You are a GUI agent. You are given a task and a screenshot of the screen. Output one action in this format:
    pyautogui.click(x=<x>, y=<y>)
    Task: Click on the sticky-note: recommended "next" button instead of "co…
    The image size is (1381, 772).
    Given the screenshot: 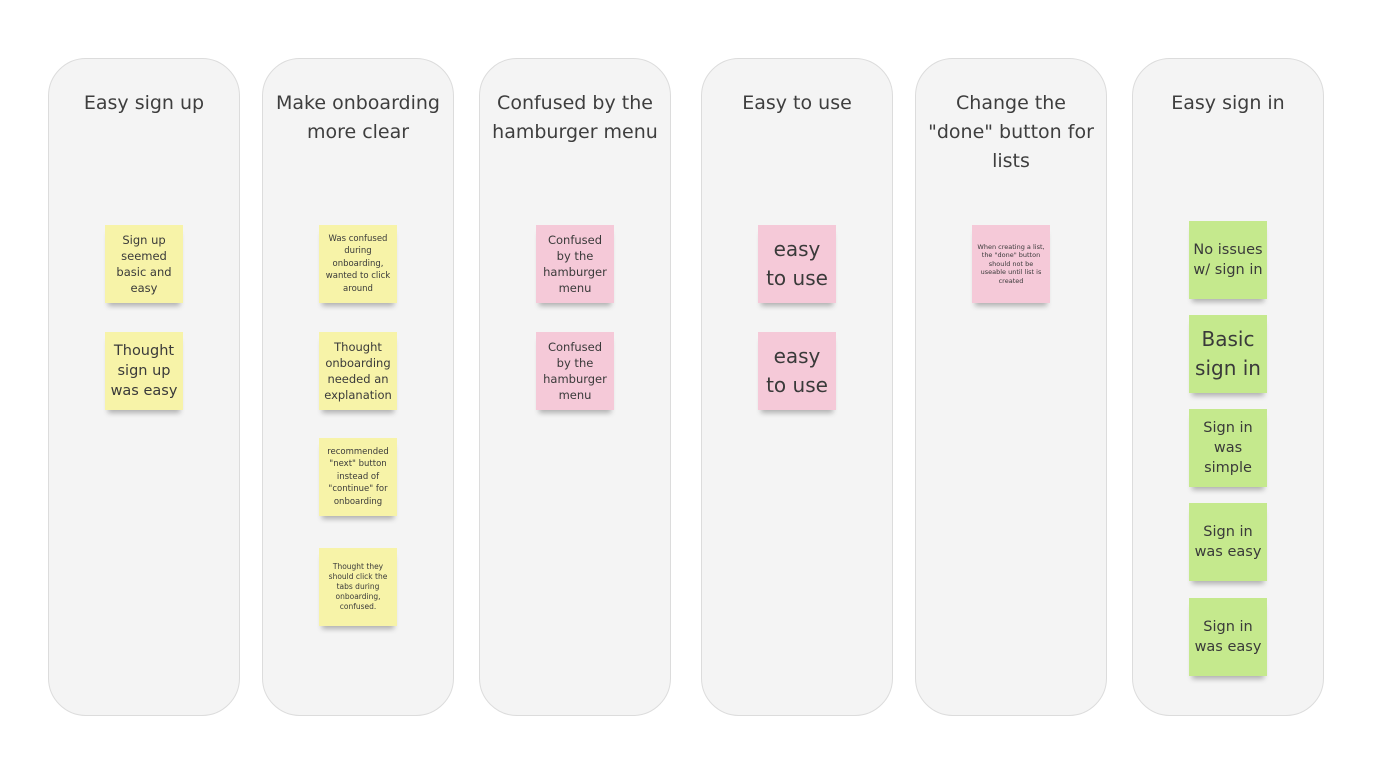 What is the action you would take?
    pyautogui.click(x=358, y=477)
    